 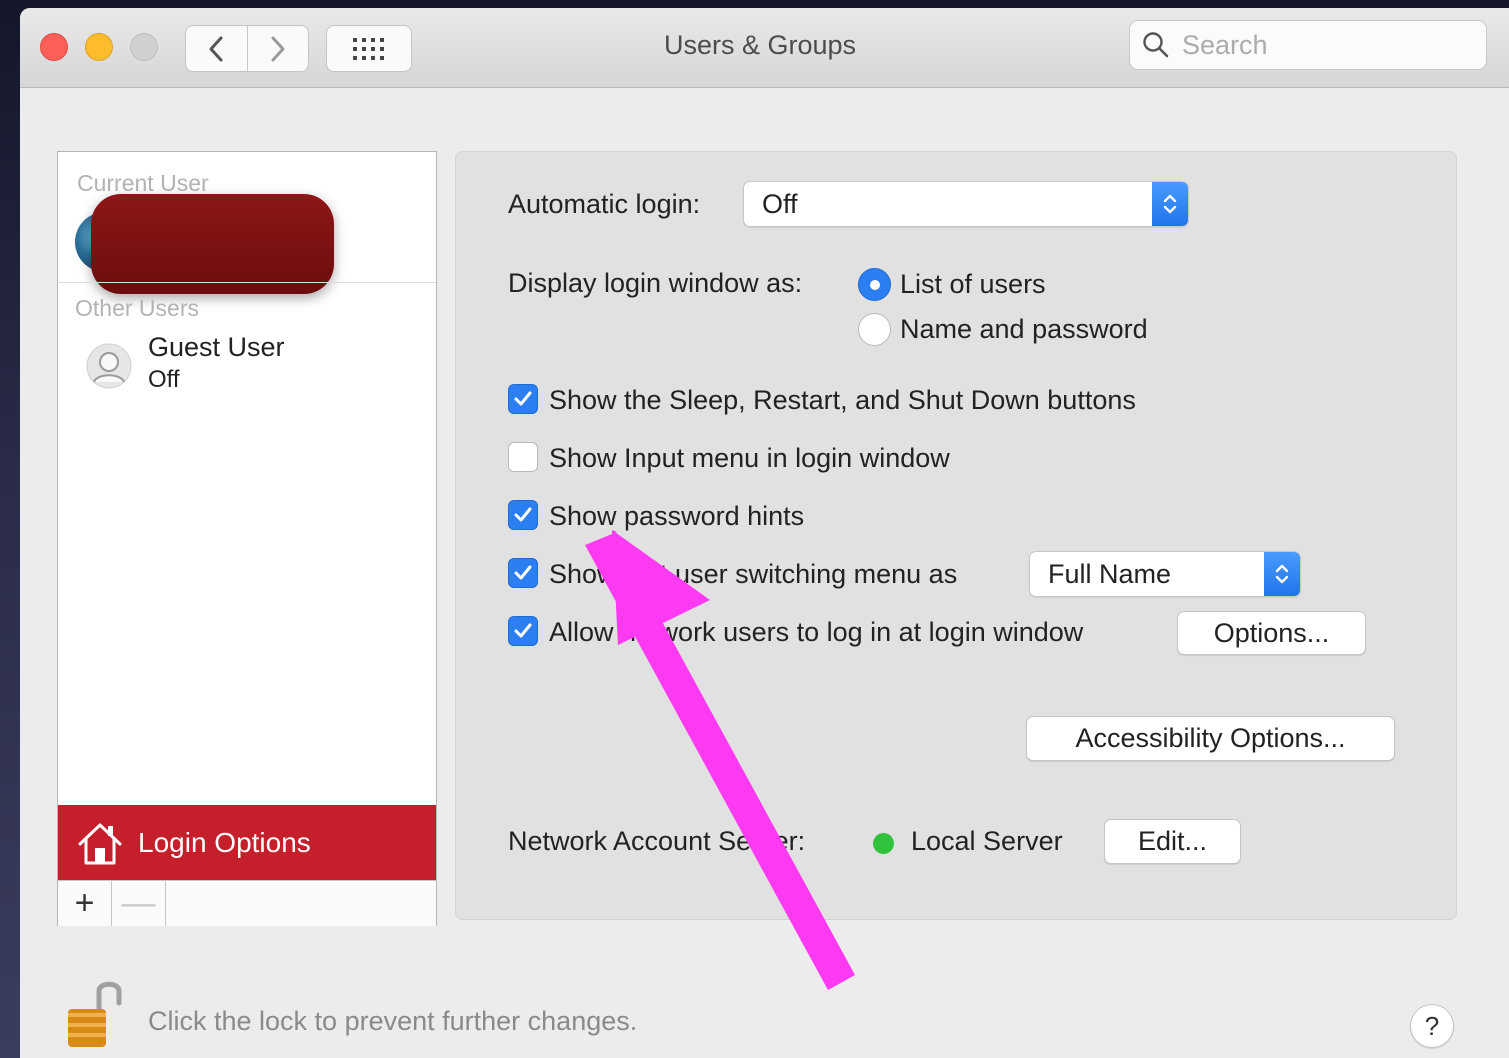 I want to click on add-user-button: +, so click(x=85, y=903).